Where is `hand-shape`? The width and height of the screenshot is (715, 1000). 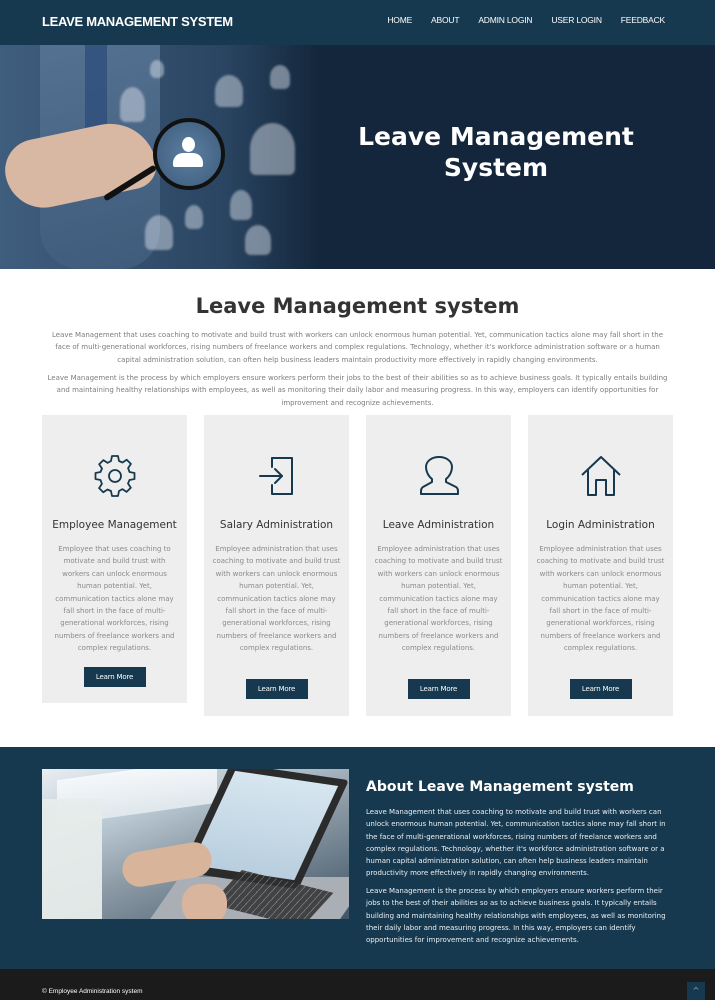 hand-shape is located at coordinates (204, 901).